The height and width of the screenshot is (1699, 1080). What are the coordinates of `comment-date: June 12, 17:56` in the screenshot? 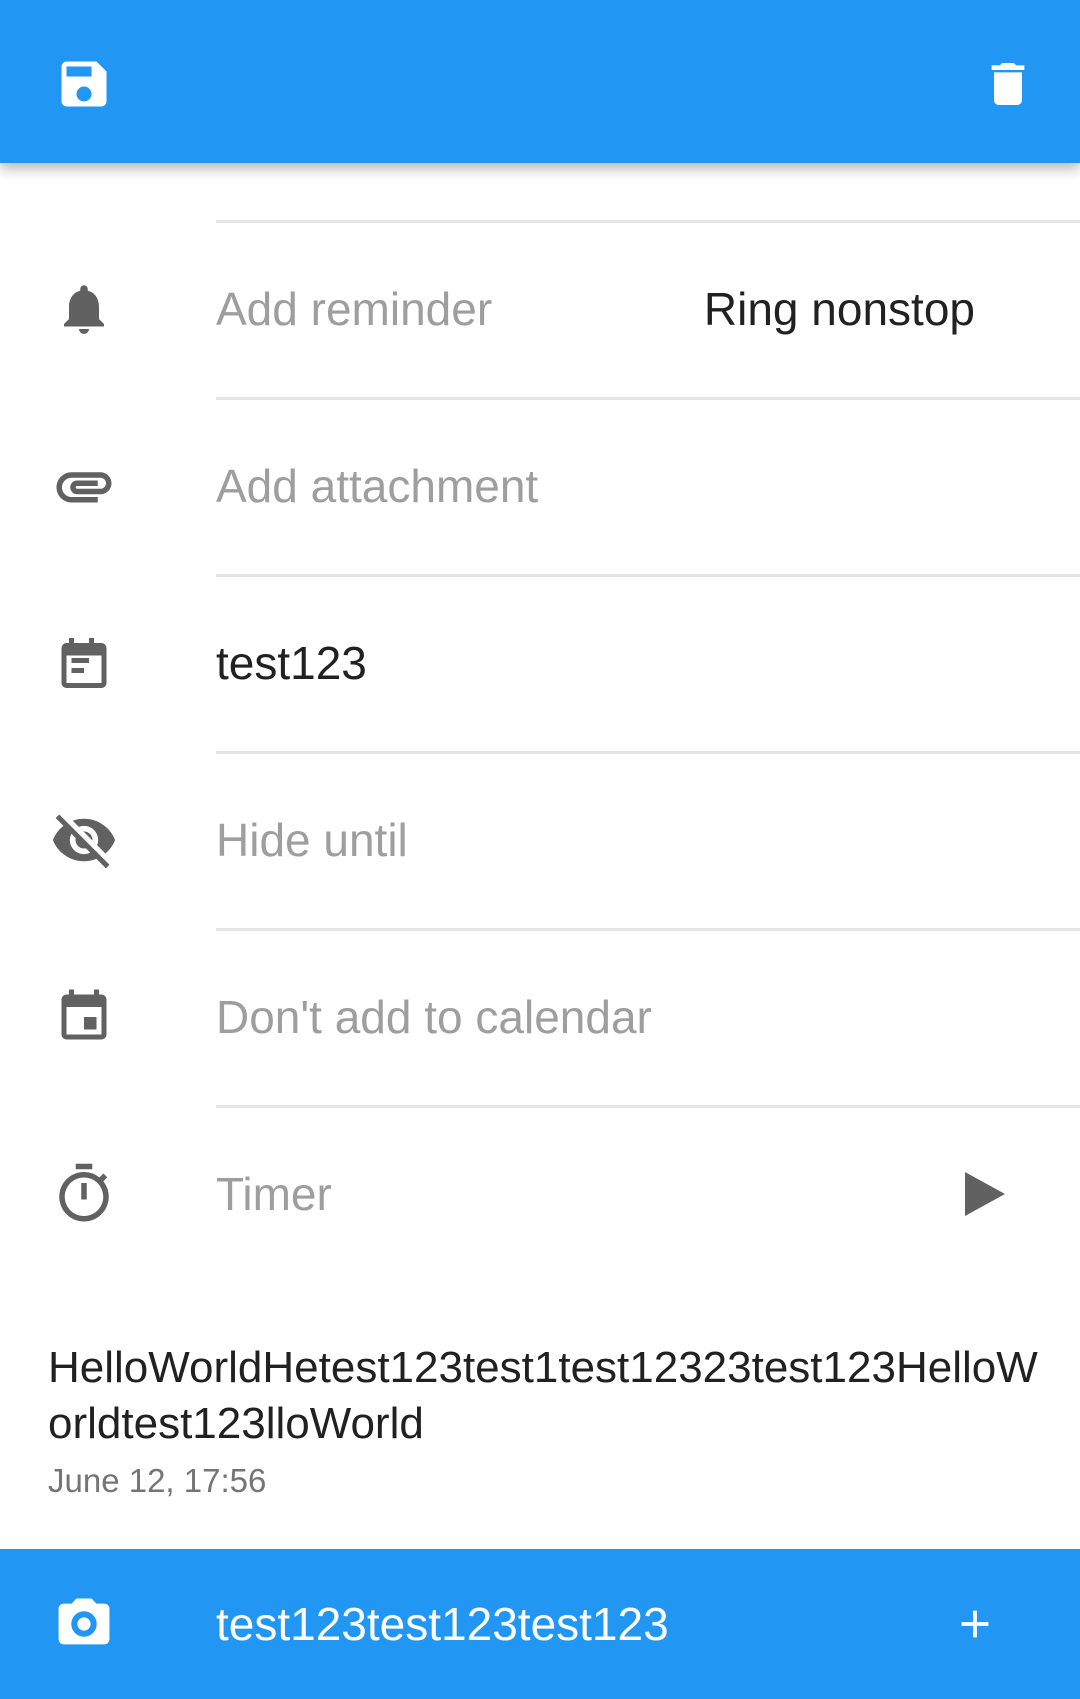 It's located at (157, 1480).